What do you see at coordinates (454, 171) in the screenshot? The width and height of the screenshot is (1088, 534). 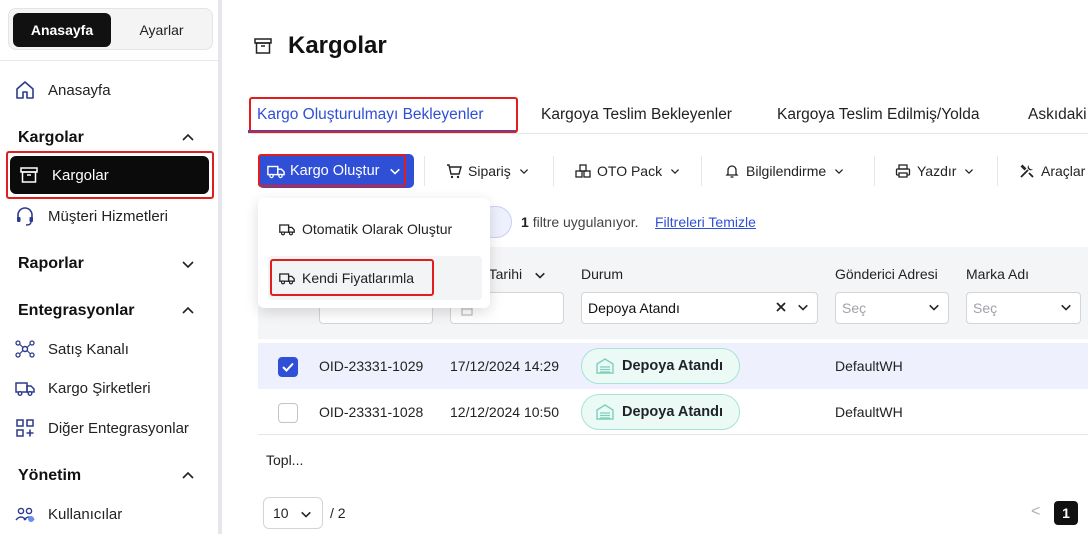 I see `cart-icon` at bounding box center [454, 171].